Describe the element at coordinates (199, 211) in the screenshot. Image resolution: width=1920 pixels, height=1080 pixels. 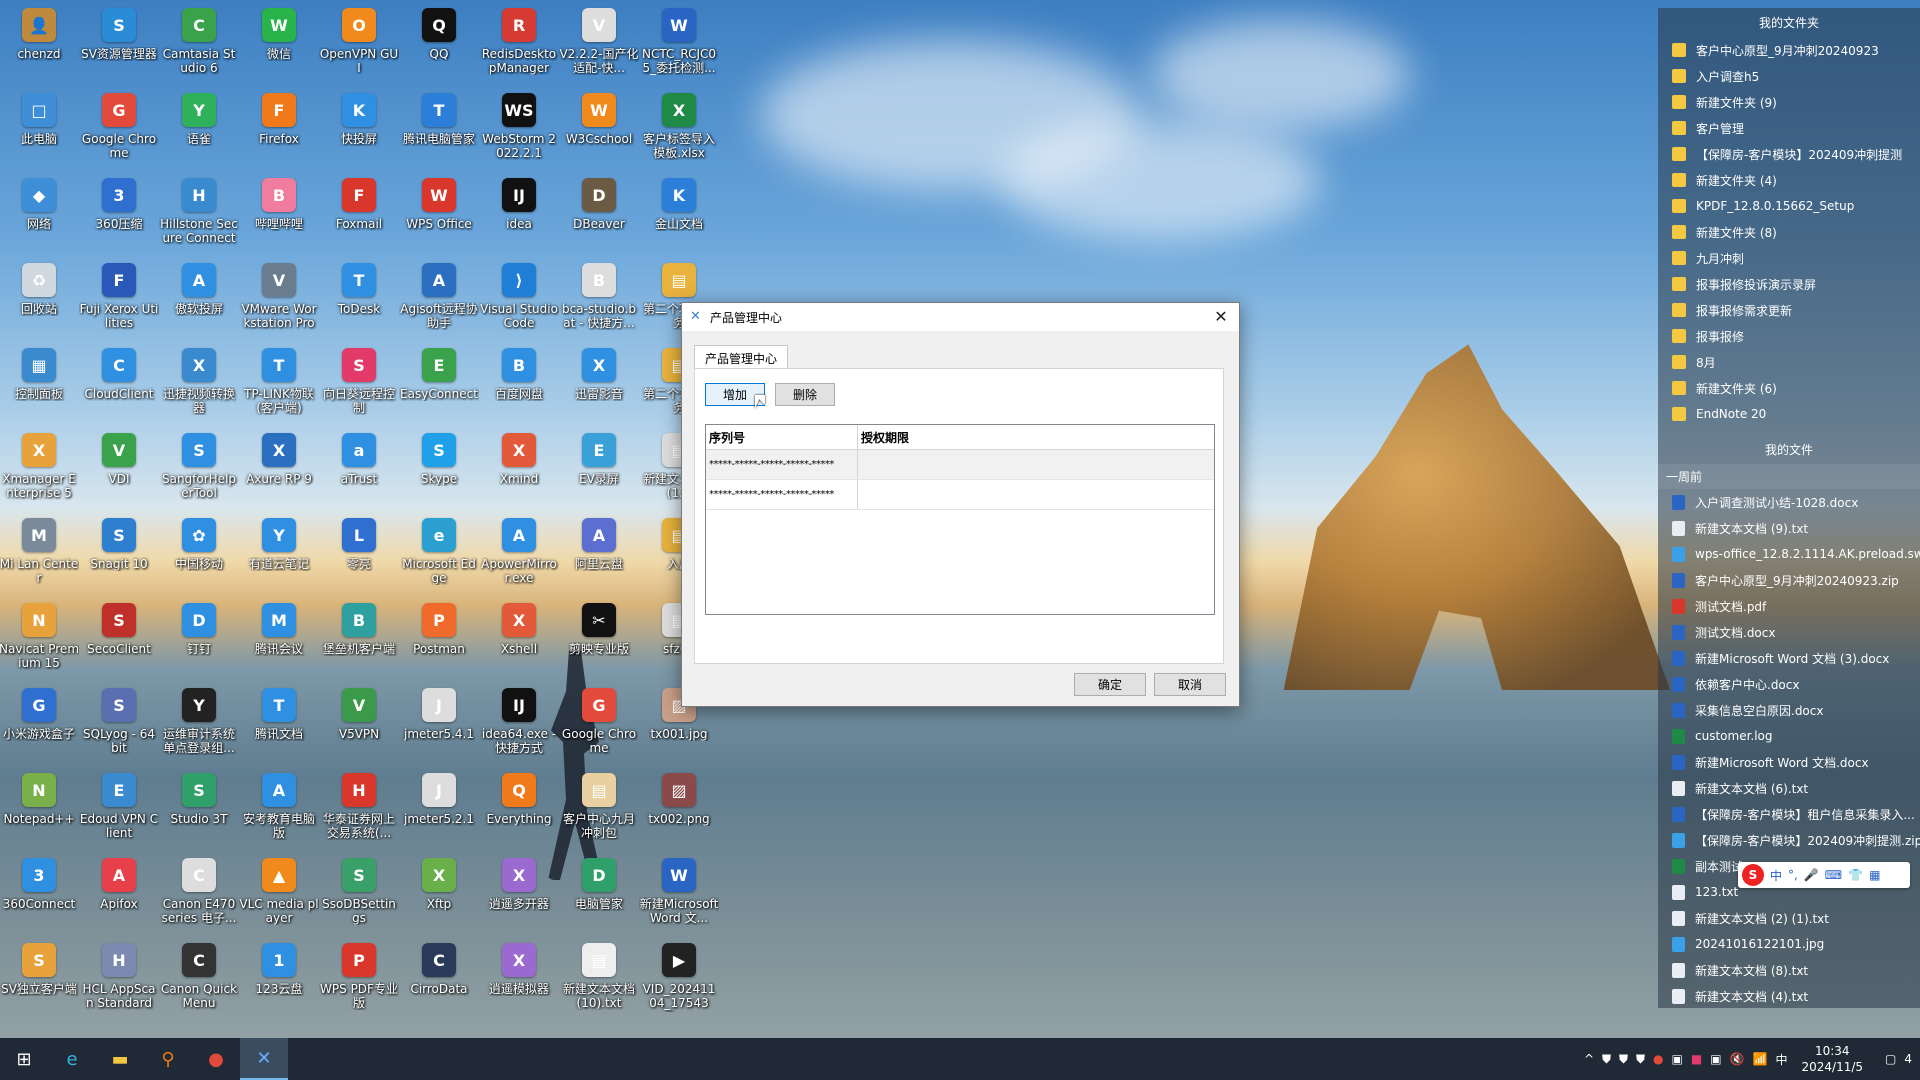
I see `desktop-icon: H Hillstone Secure Connect` at that location.